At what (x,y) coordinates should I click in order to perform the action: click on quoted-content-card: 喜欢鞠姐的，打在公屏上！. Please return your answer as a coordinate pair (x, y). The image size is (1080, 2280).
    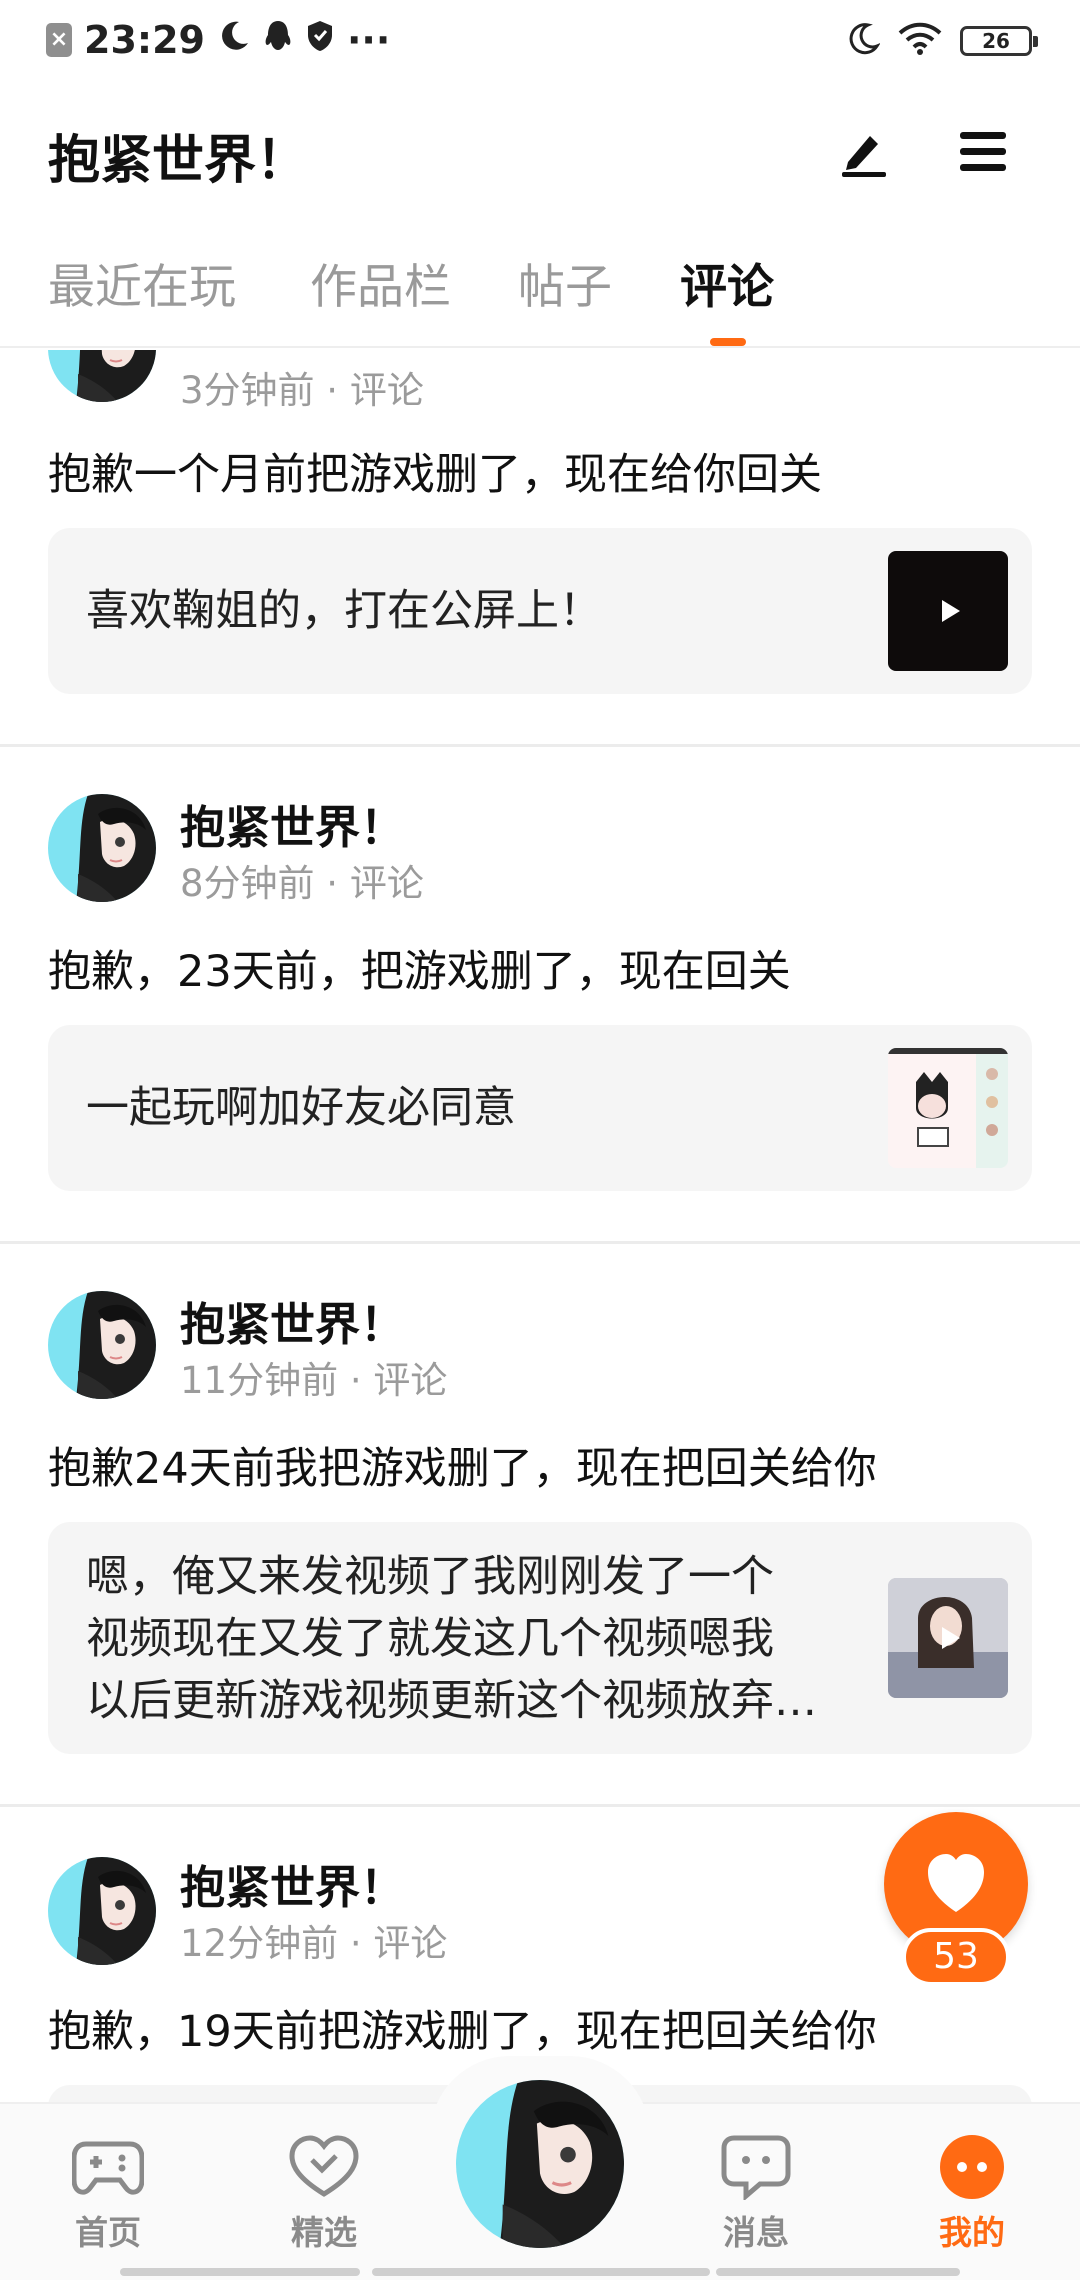
    Looking at the image, I should click on (540, 611).